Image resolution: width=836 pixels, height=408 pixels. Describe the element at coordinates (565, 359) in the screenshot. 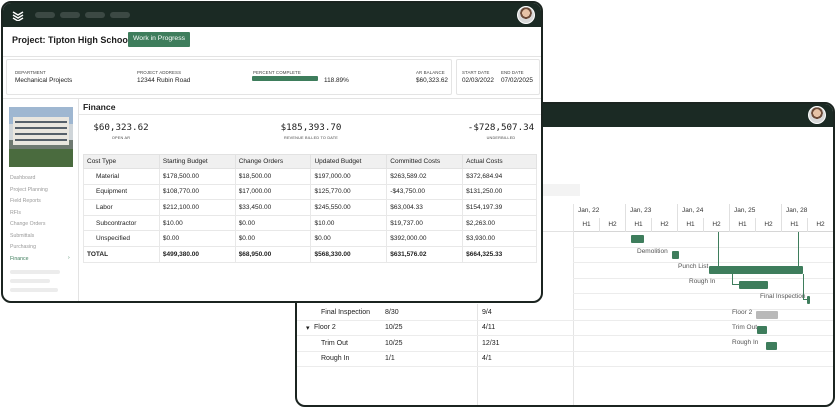

I see `list-item: Rough In 1/1 4/1` at that location.